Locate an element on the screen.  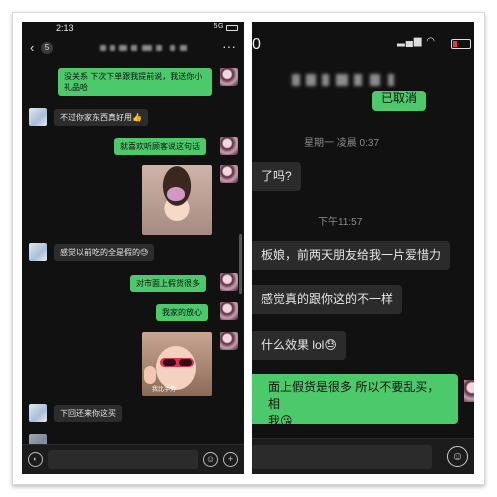
message-bubble-sent: 已取消 is located at coordinates (399, 101).